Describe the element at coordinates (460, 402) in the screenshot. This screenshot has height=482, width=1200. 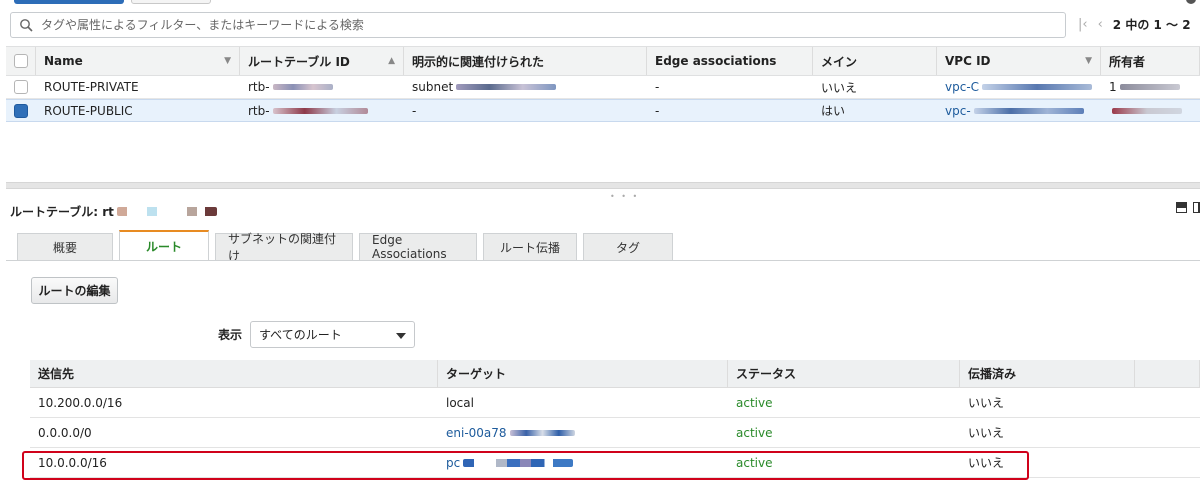
I see `route-target: local` at that location.